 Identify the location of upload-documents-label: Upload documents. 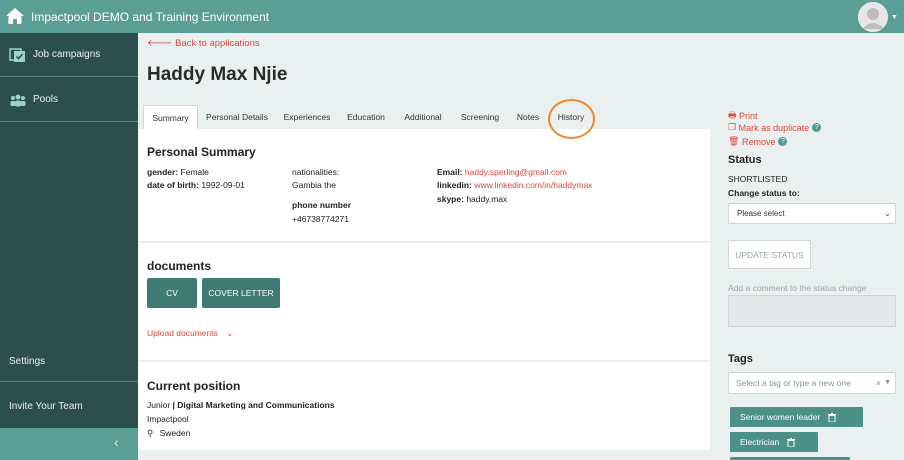
(182, 333).